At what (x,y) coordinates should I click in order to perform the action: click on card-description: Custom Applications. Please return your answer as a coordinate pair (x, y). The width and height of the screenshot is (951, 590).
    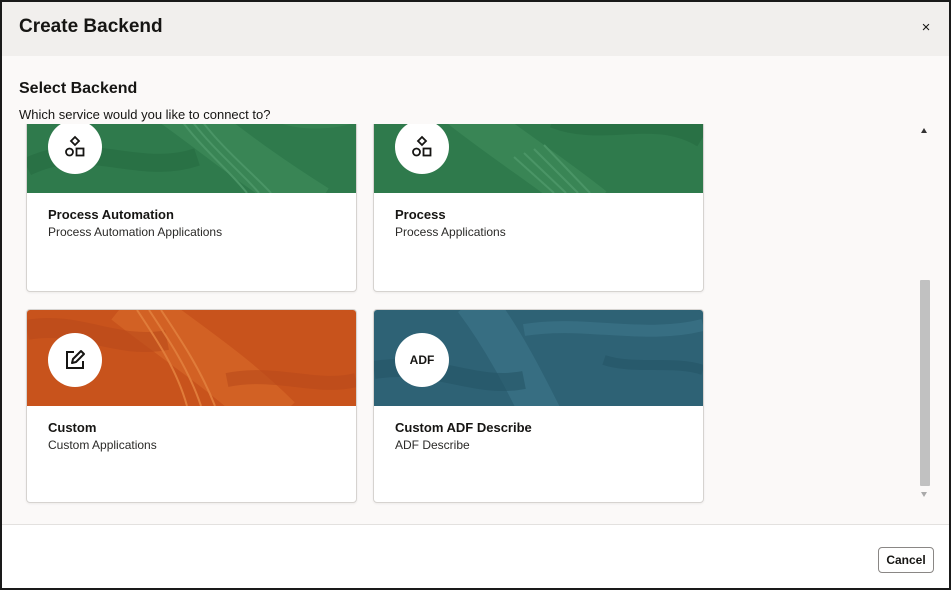
    Looking at the image, I should click on (102, 445).